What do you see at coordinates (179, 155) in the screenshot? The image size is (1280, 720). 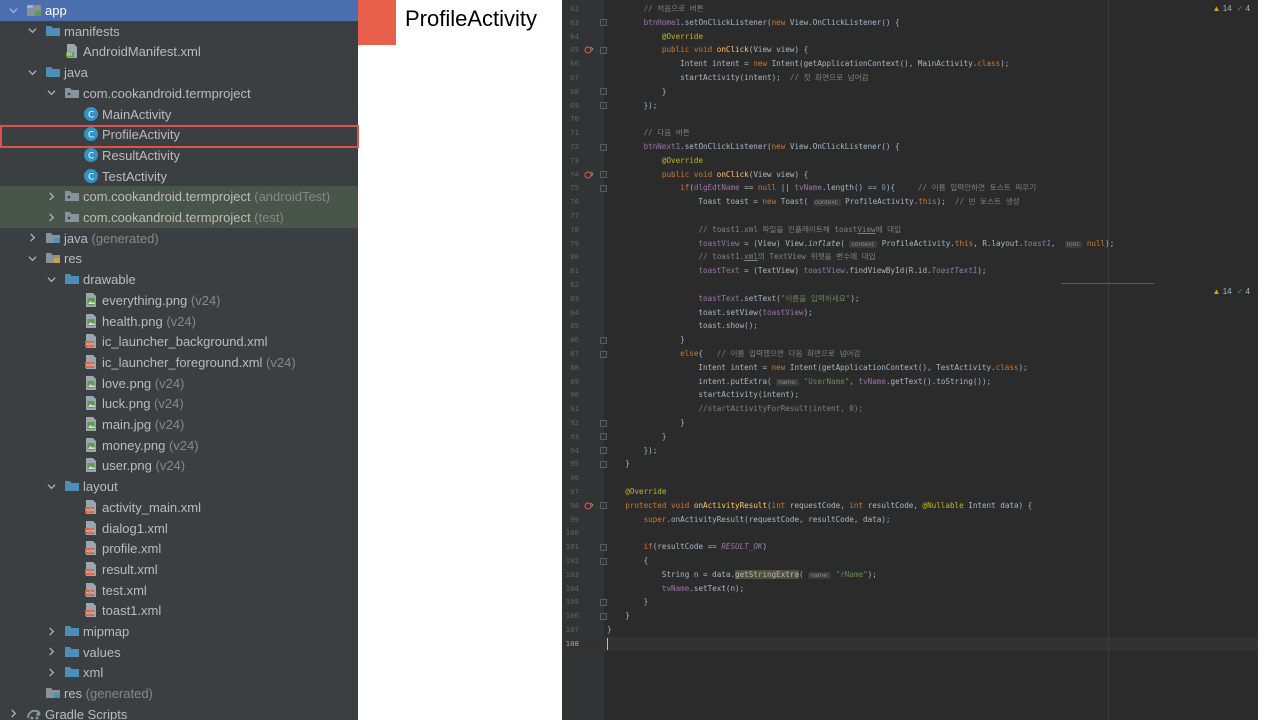 I see `tree-item: C ResultActivity` at bounding box center [179, 155].